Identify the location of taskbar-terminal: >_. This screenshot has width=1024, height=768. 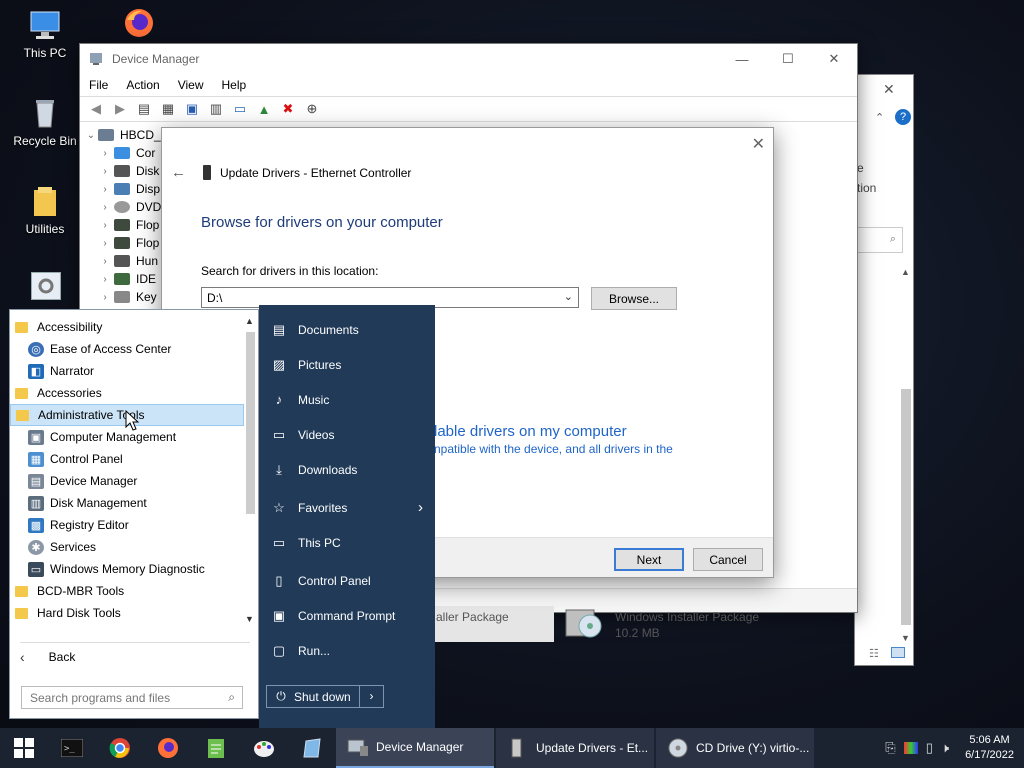
(72, 748).